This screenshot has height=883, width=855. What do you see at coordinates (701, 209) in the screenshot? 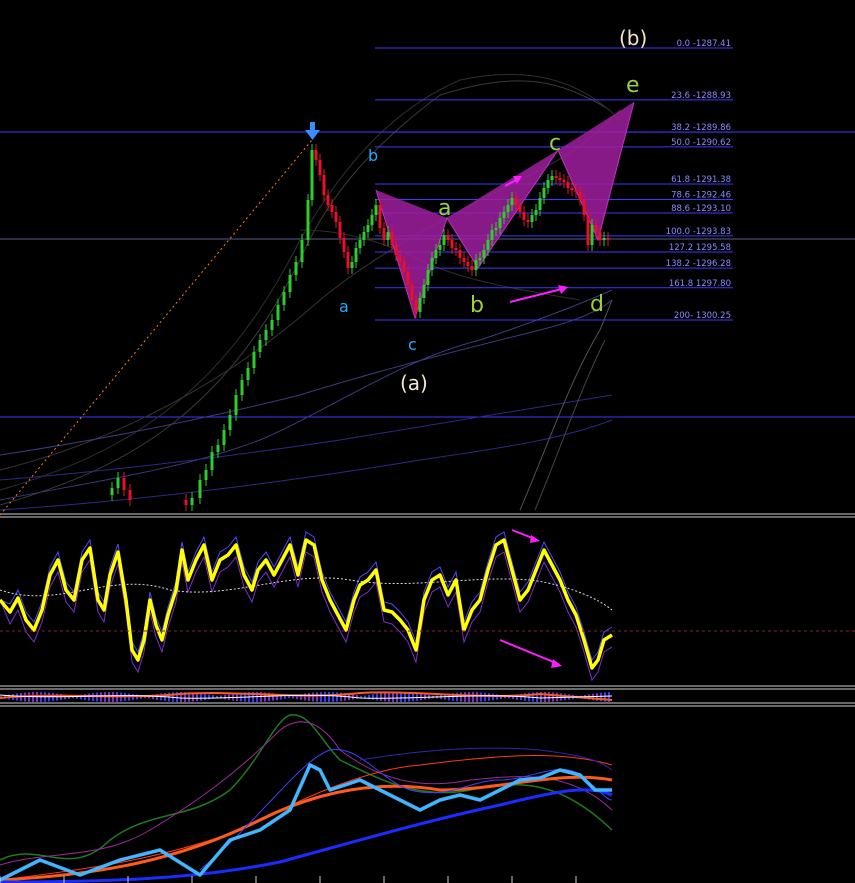
I see `fib-level-label: 88.6 -1293.10` at bounding box center [701, 209].